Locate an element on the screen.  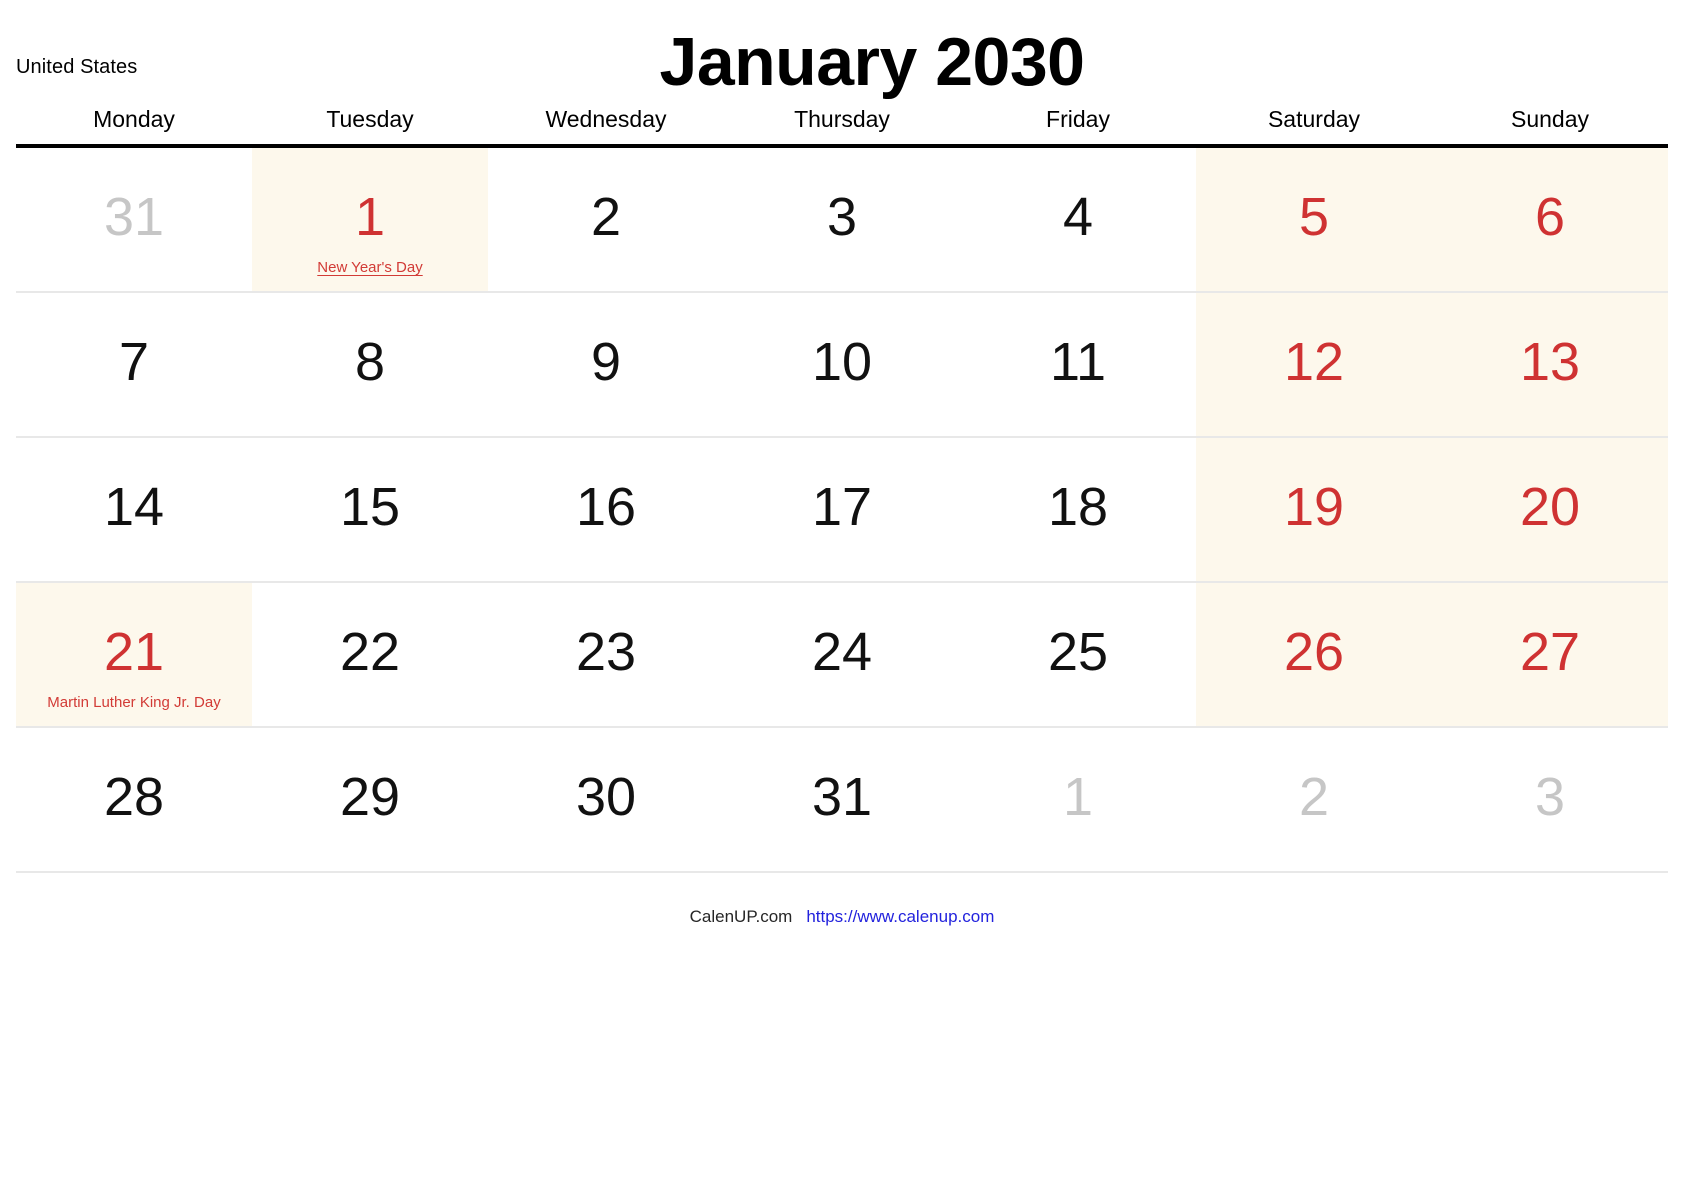
day-cell: 27 is located at coordinates (1550, 654).